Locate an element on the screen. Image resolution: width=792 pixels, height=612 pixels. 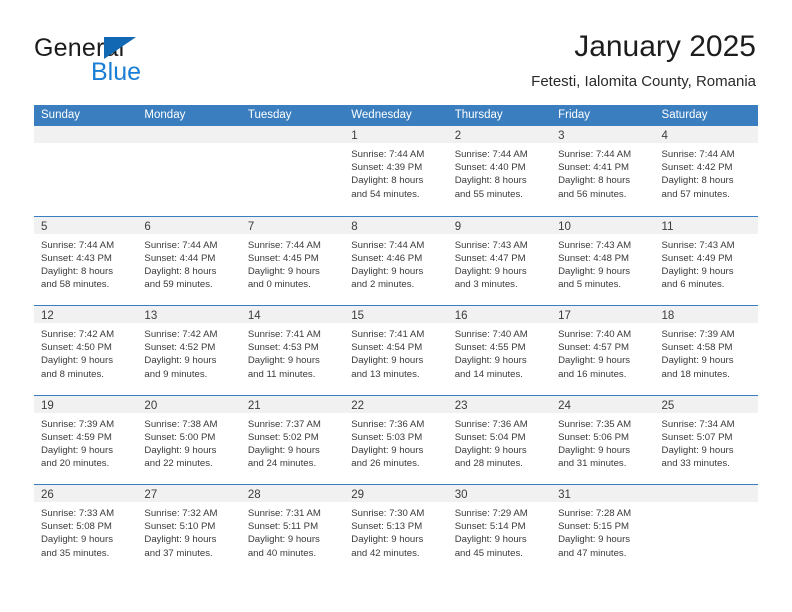
day-detail-line: and 20 minutes. is located at coordinates (75, 464).